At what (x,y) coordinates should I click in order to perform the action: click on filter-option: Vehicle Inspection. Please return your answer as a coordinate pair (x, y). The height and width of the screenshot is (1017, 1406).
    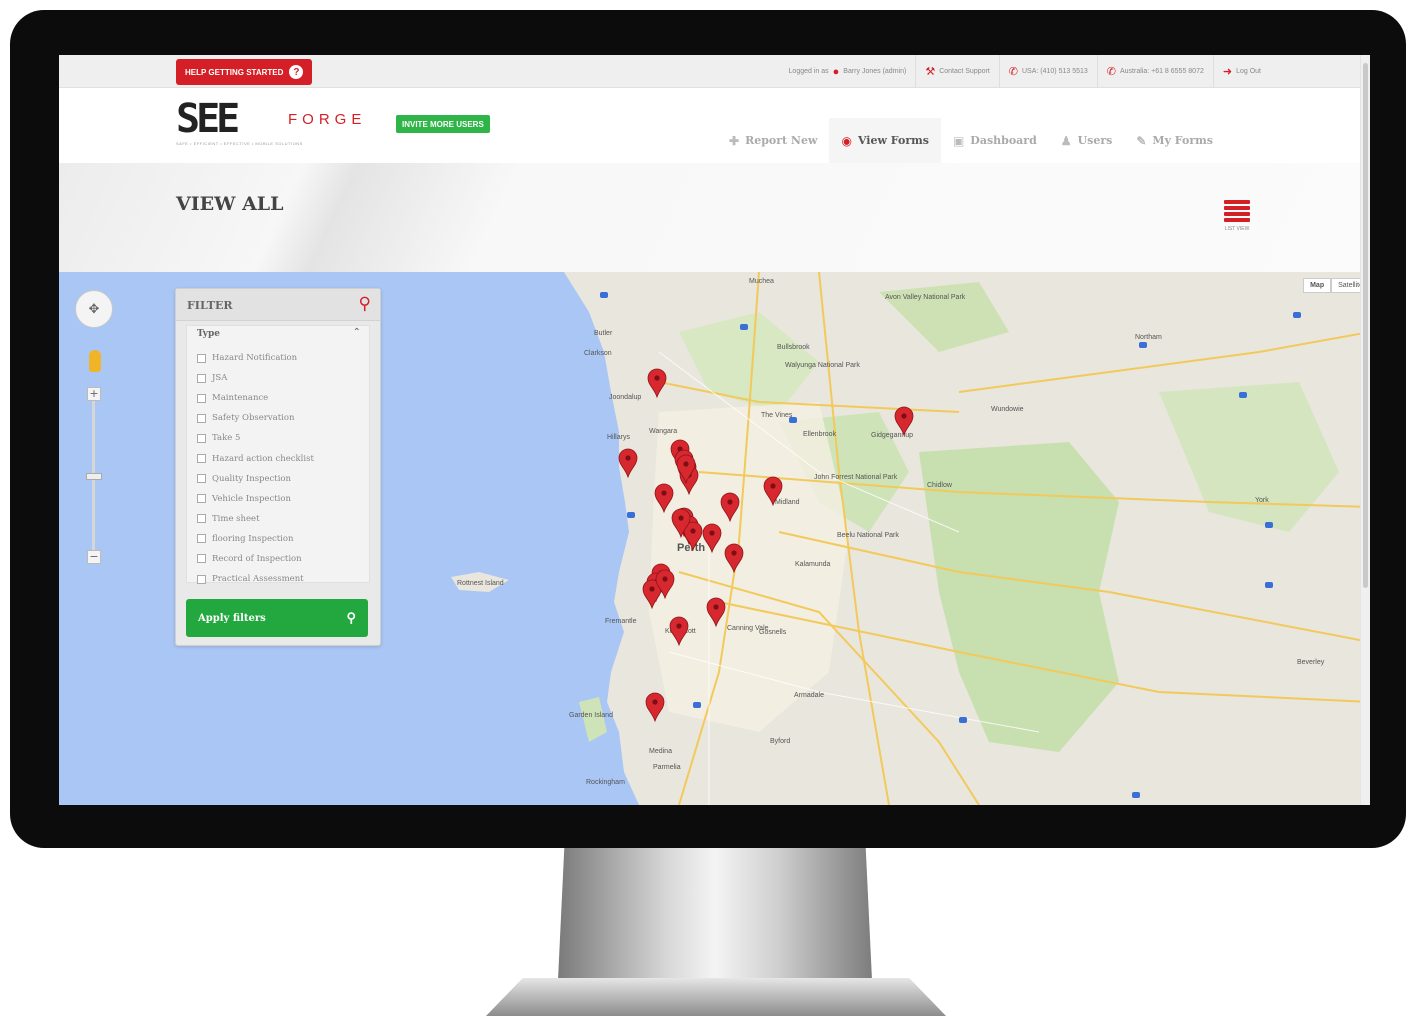
    Looking at the image, I should click on (255, 499).